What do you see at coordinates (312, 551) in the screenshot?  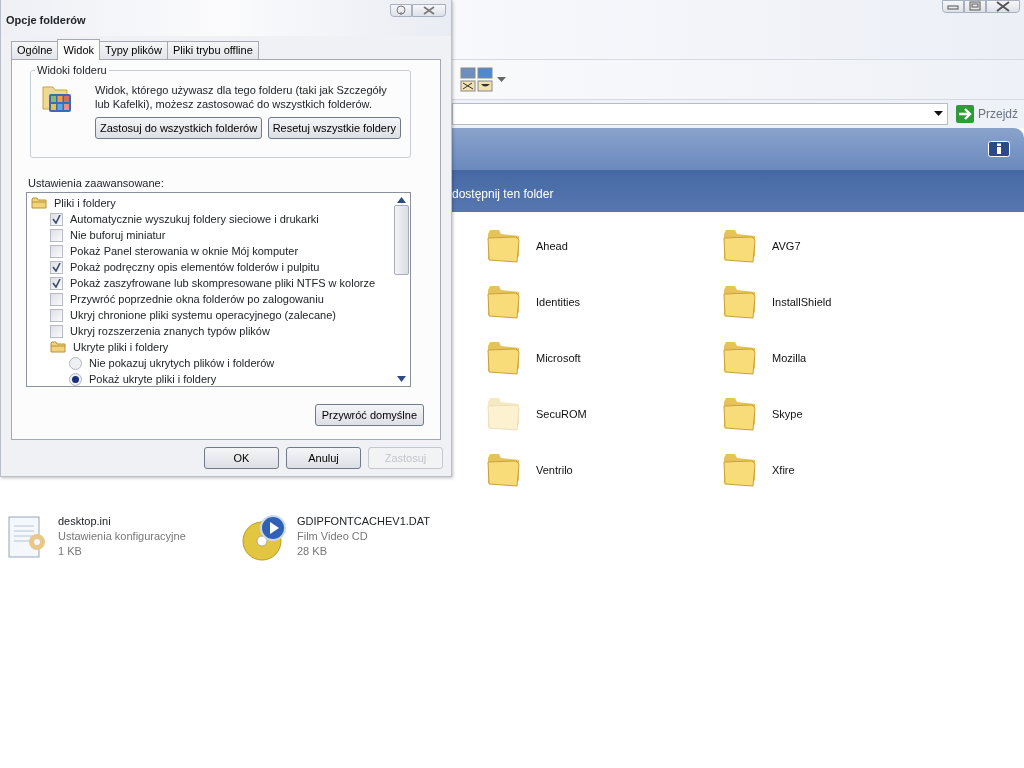 I see `file-size: 28 KB` at bounding box center [312, 551].